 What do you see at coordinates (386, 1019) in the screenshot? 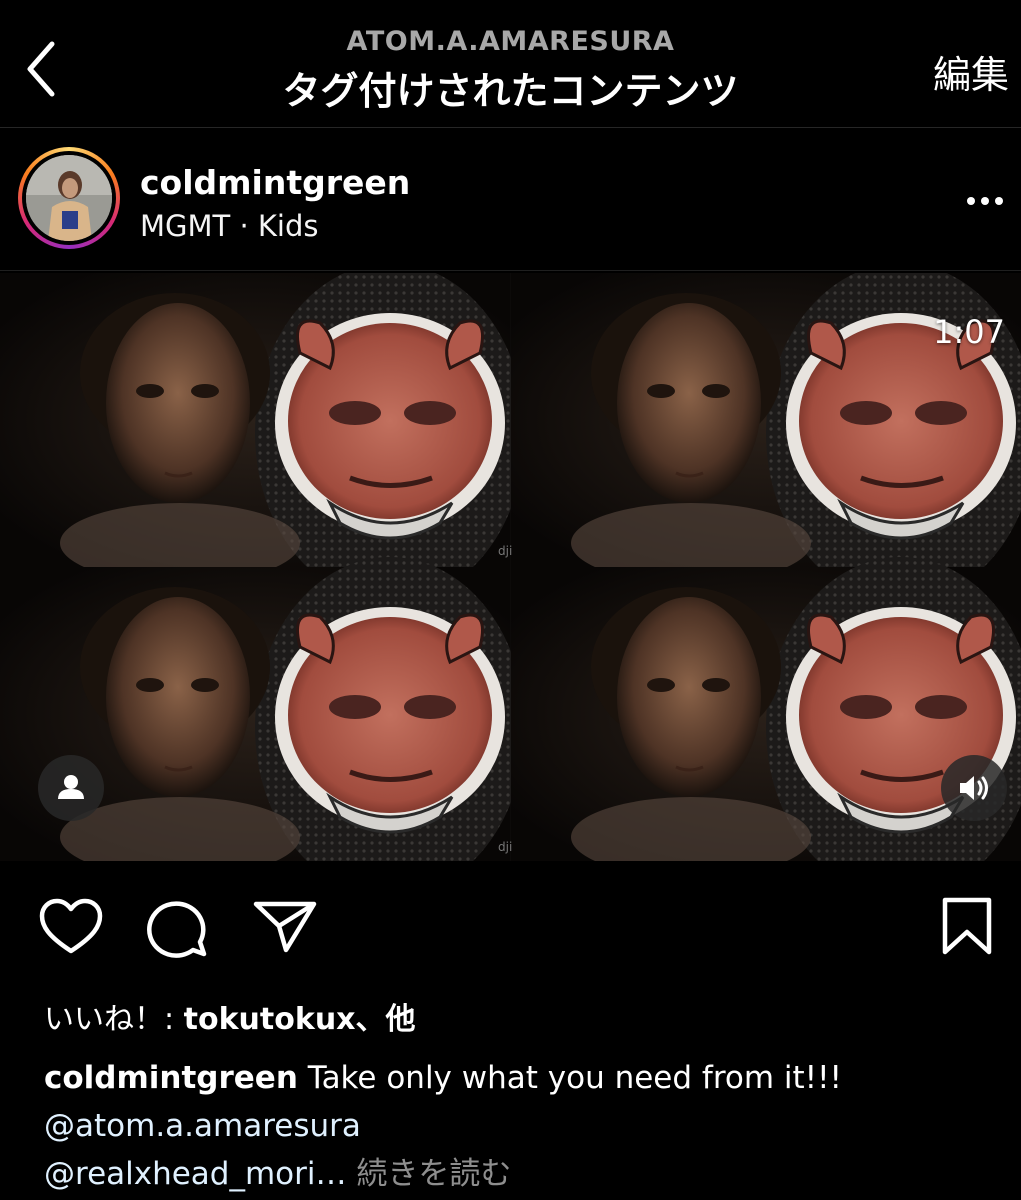
I see `likes-suffix: 、他` at bounding box center [386, 1019].